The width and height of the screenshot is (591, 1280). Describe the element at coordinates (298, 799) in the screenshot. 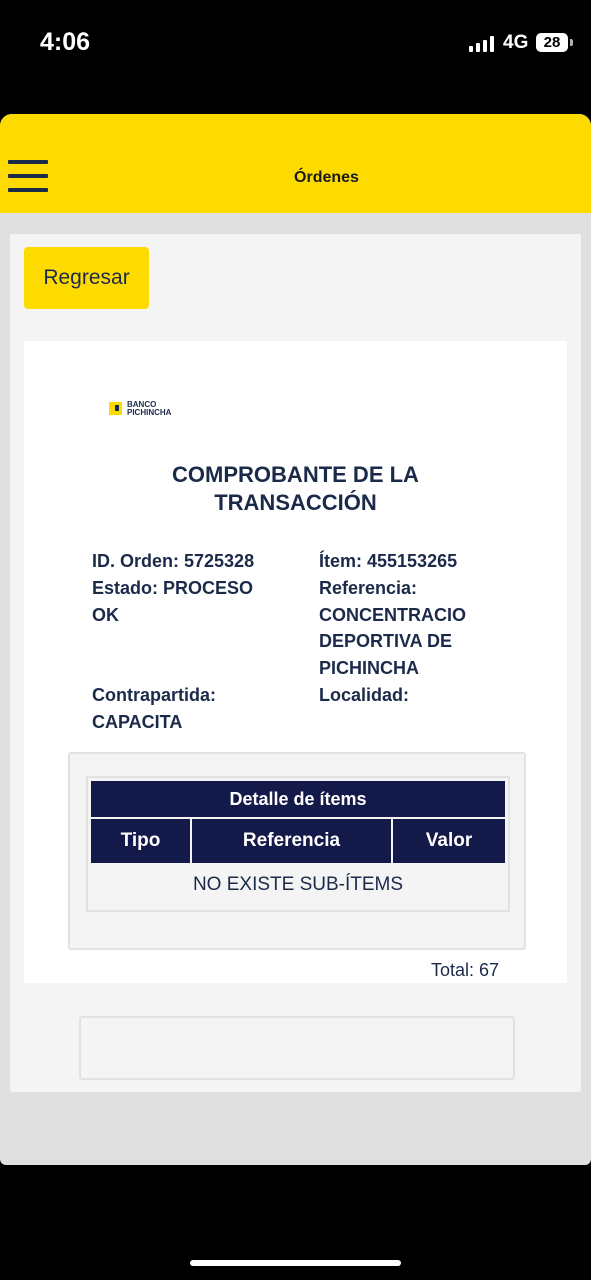

I see `items-table-title: Detalle de ítems` at that location.